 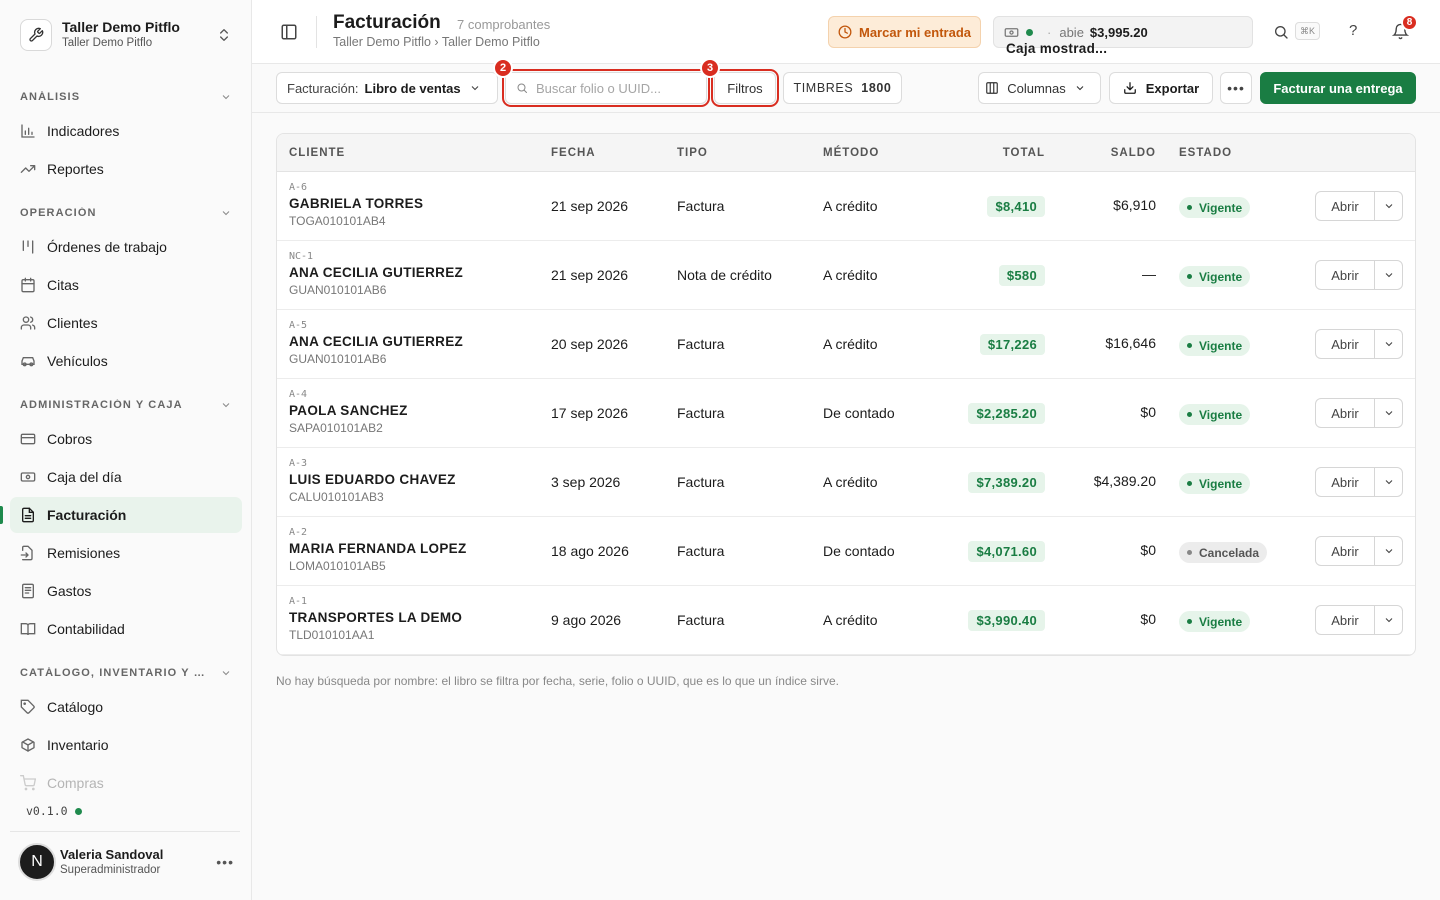 What do you see at coordinates (1353, 30) in the screenshot?
I see `help-icon: ?` at bounding box center [1353, 30].